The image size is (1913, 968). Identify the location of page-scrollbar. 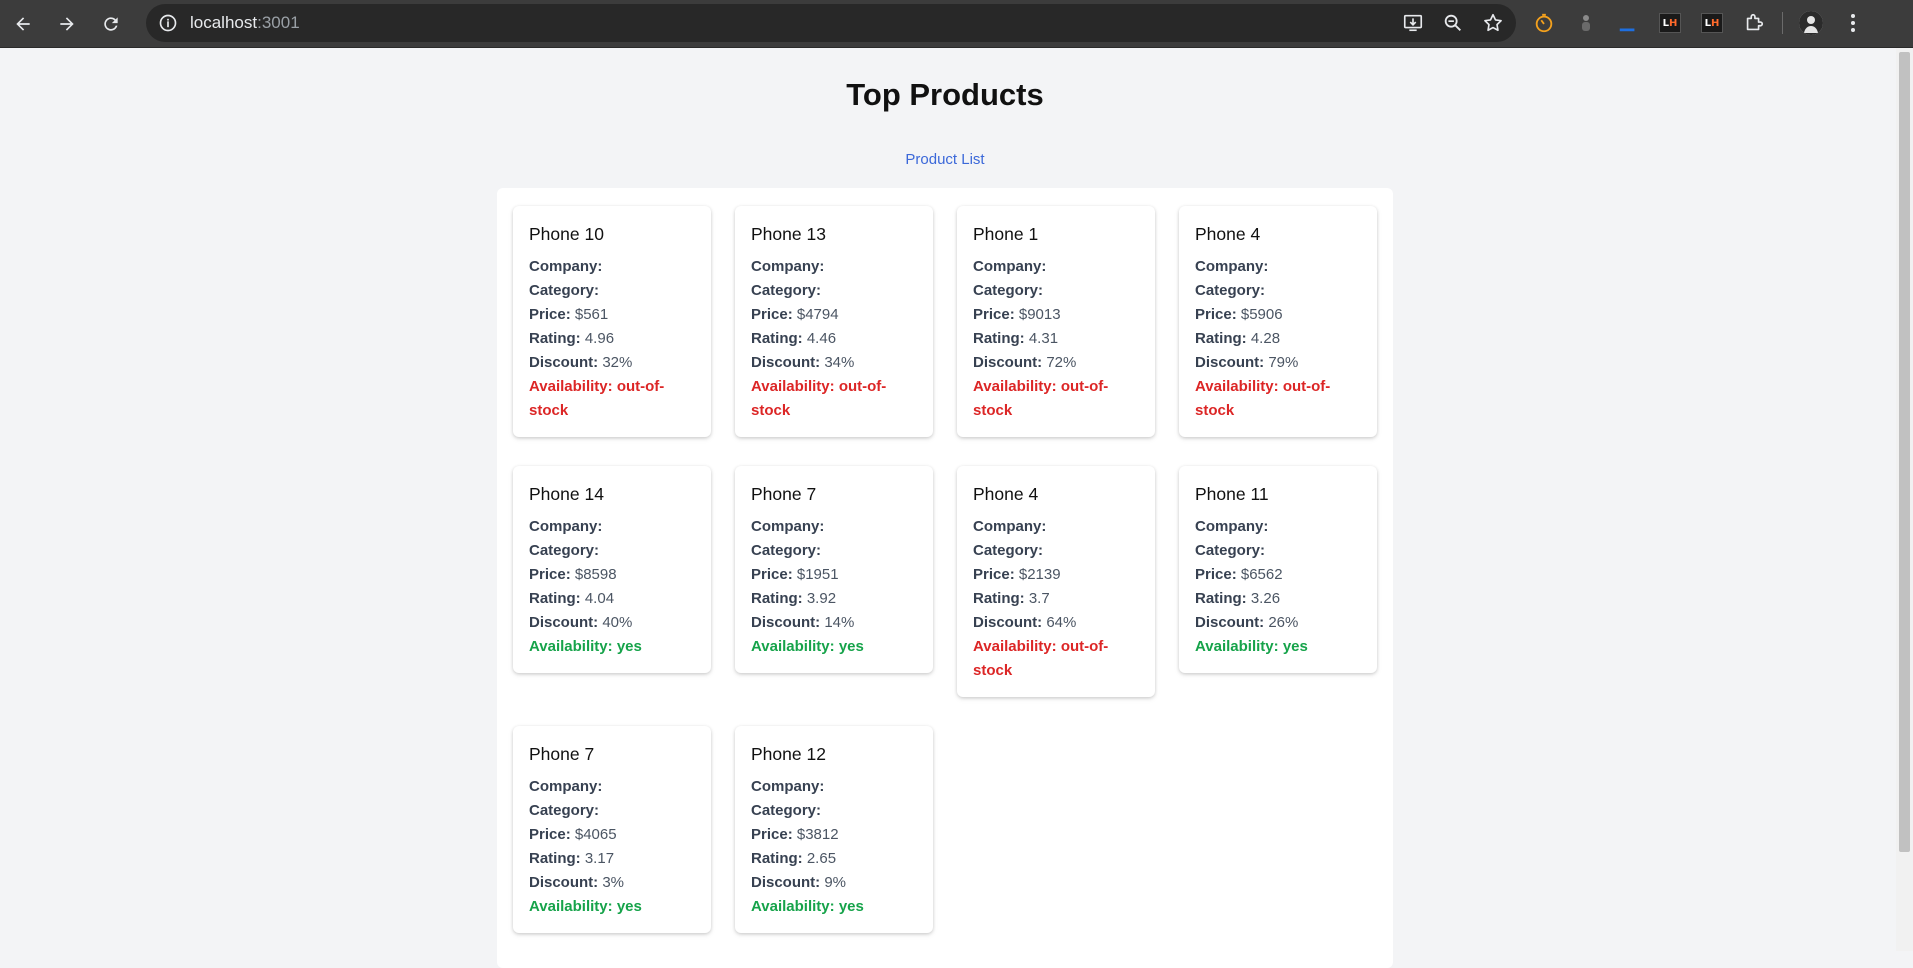
(1904, 499).